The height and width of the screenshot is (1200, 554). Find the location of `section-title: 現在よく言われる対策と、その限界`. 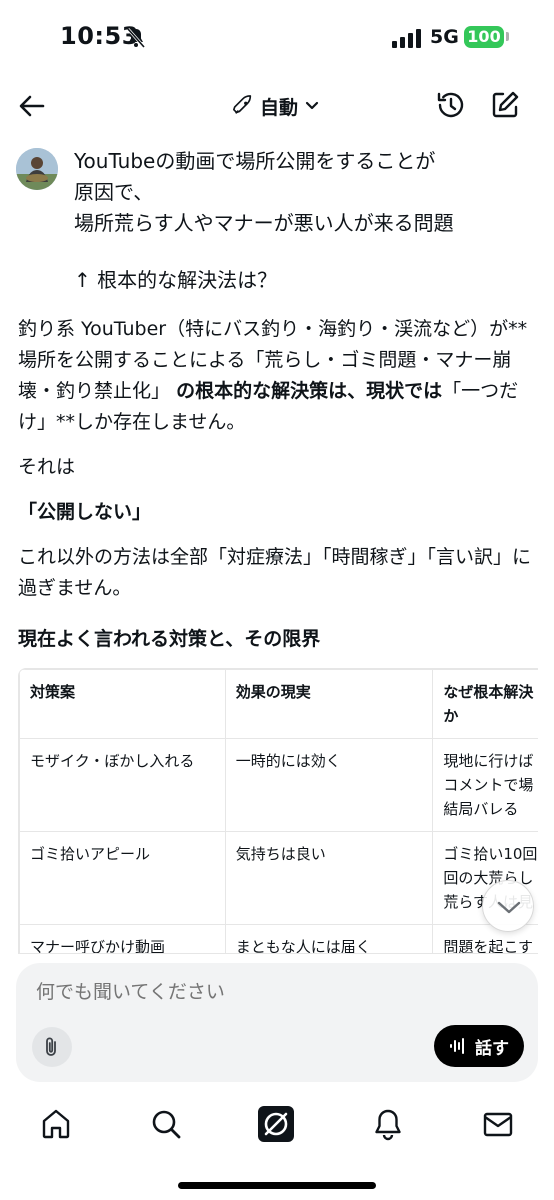

section-title: 現在よく言われる対策と、その限界 is located at coordinates (169, 639).